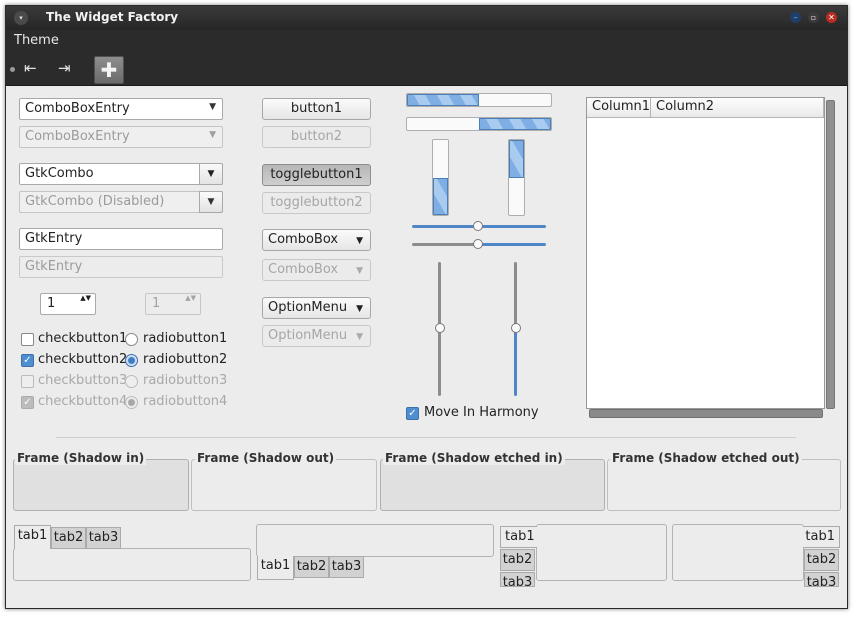 This screenshot has width=857, height=617. Describe the element at coordinates (813, 17) in the screenshot. I see `maximize-icon: ▫` at that location.